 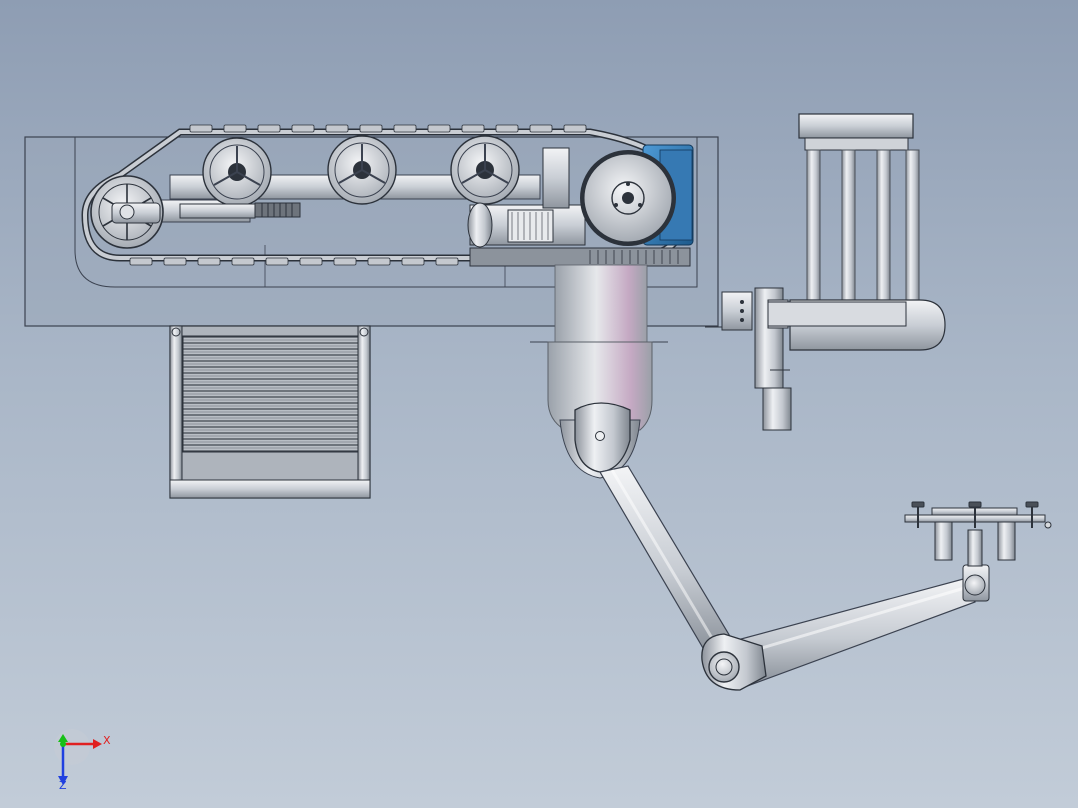 What do you see at coordinates (978, 551) in the screenshot?
I see `end-effector` at bounding box center [978, 551].